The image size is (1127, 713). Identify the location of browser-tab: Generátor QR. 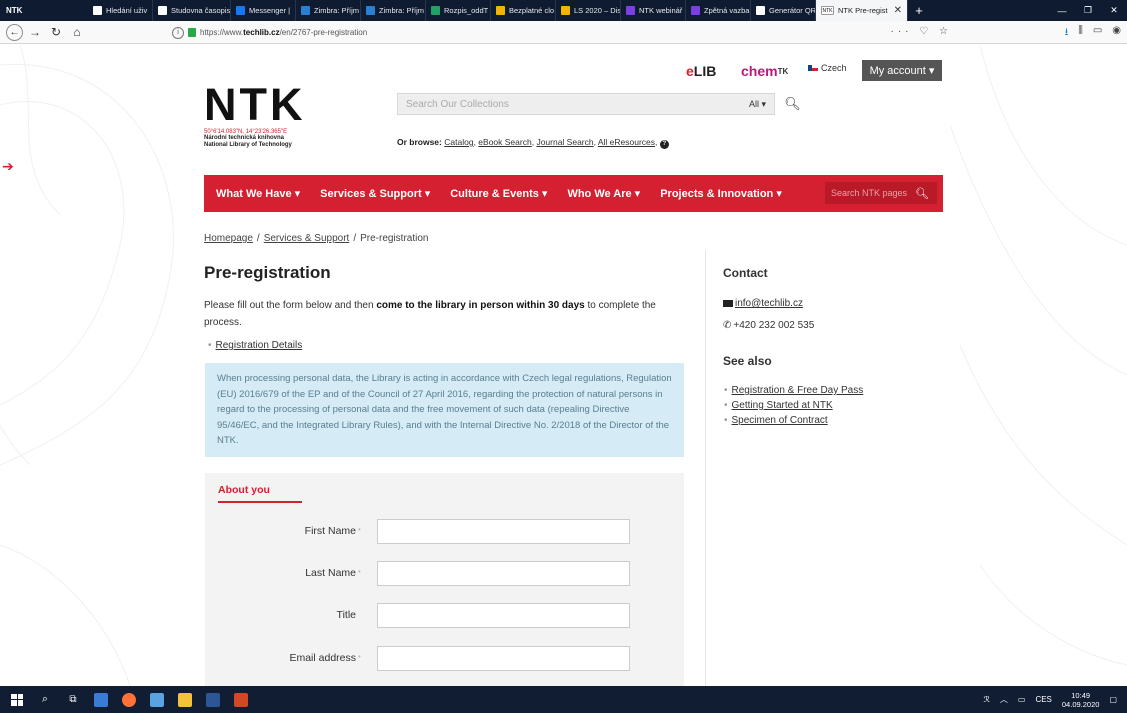
(783, 10).